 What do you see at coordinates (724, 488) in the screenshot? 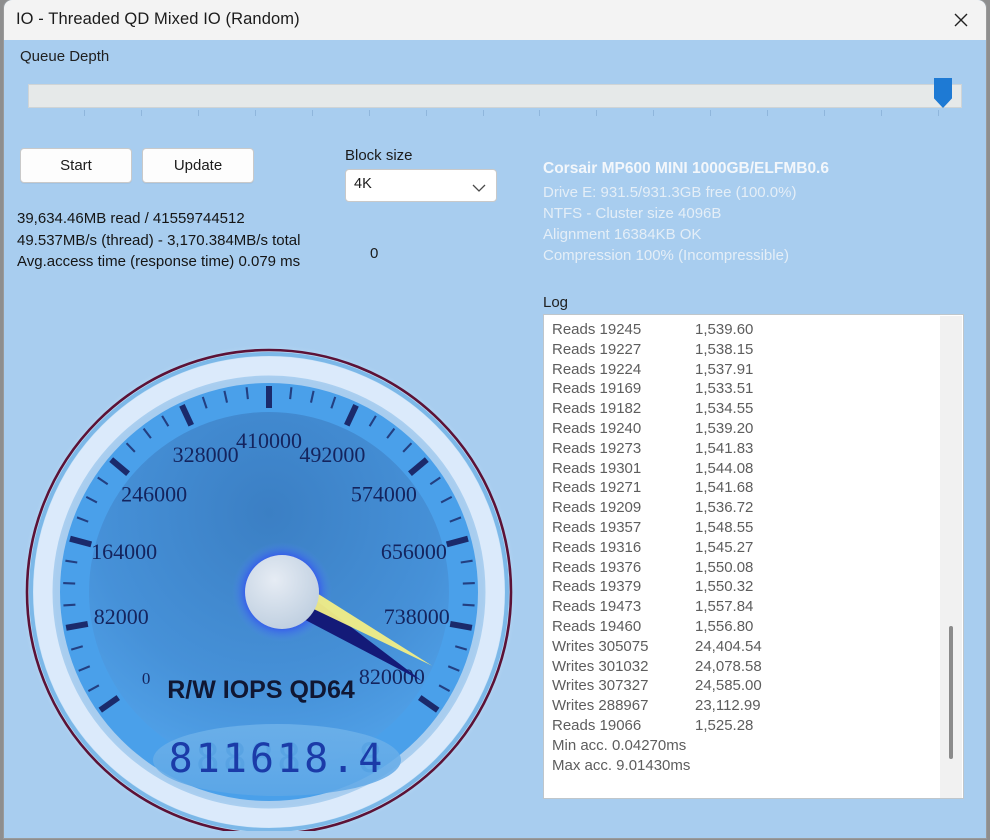
I see `log-row-value: 1,541.68` at bounding box center [724, 488].